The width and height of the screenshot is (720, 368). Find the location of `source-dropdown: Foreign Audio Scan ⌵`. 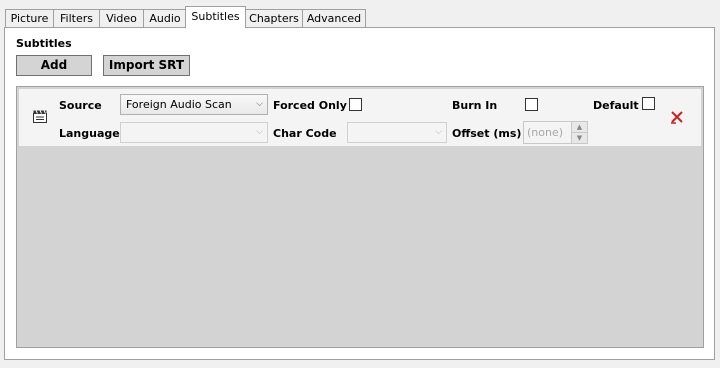

source-dropdown: Foreign Audio Scan ⌵ is located at coordinates (194, 104).